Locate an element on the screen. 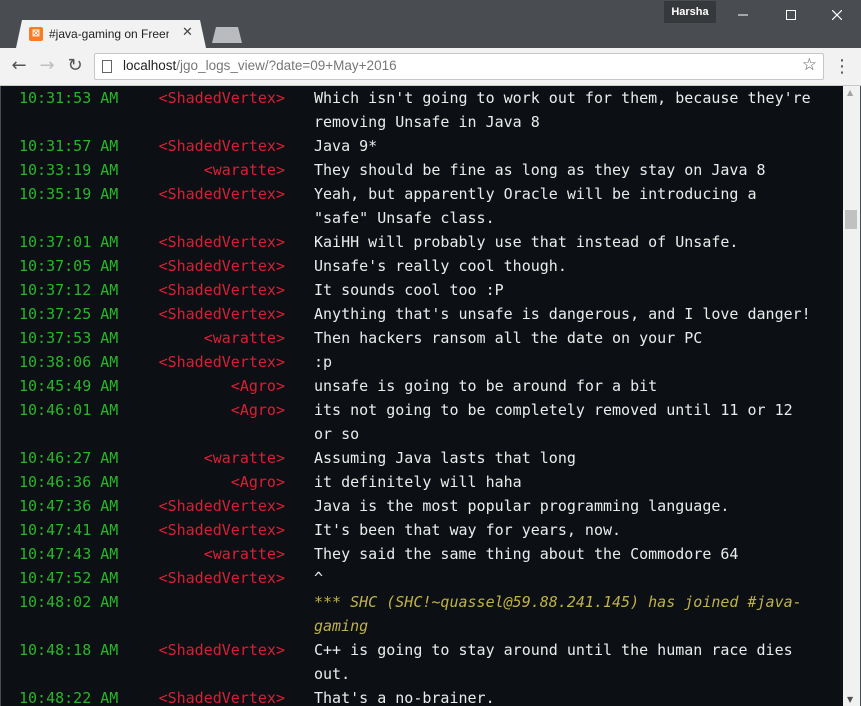  log-timestamp: 10:48:22 AM is located at coordinates (69, 697).